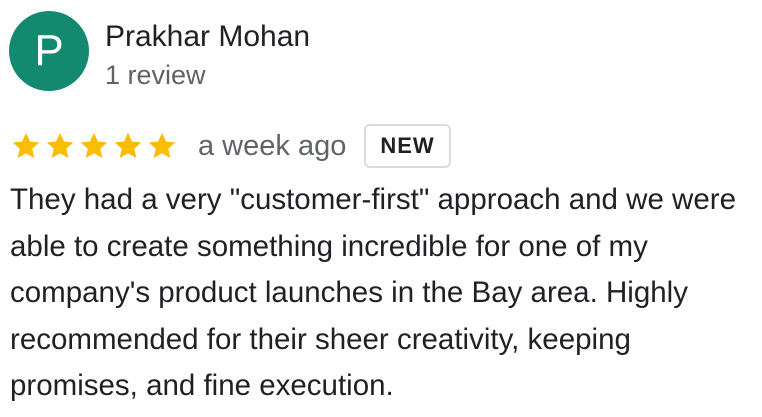  I want to click on reviewer-header: P Prakhar Mohan 1 review, so click(159, 51).